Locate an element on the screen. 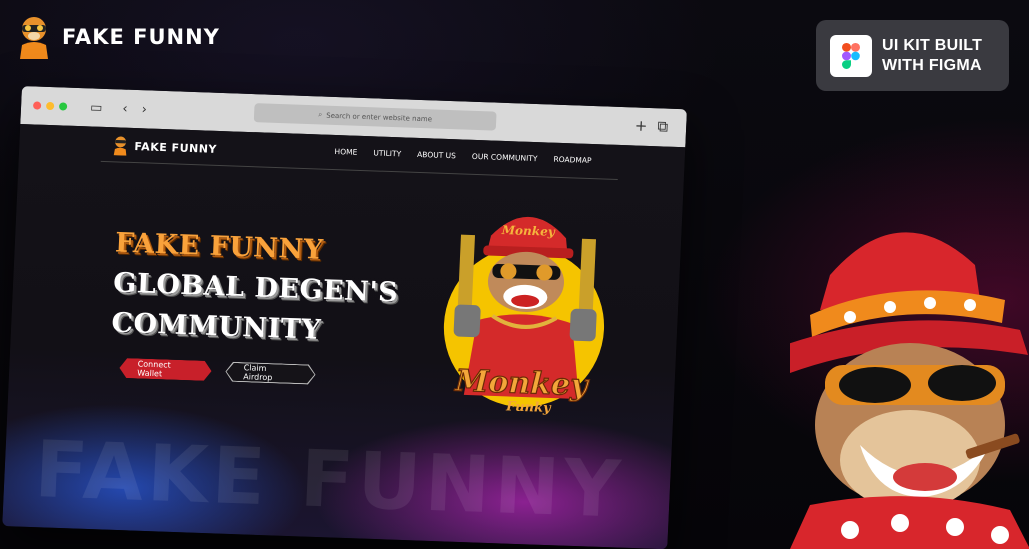  nav-home: HOME is located at coordinates (345, 152).